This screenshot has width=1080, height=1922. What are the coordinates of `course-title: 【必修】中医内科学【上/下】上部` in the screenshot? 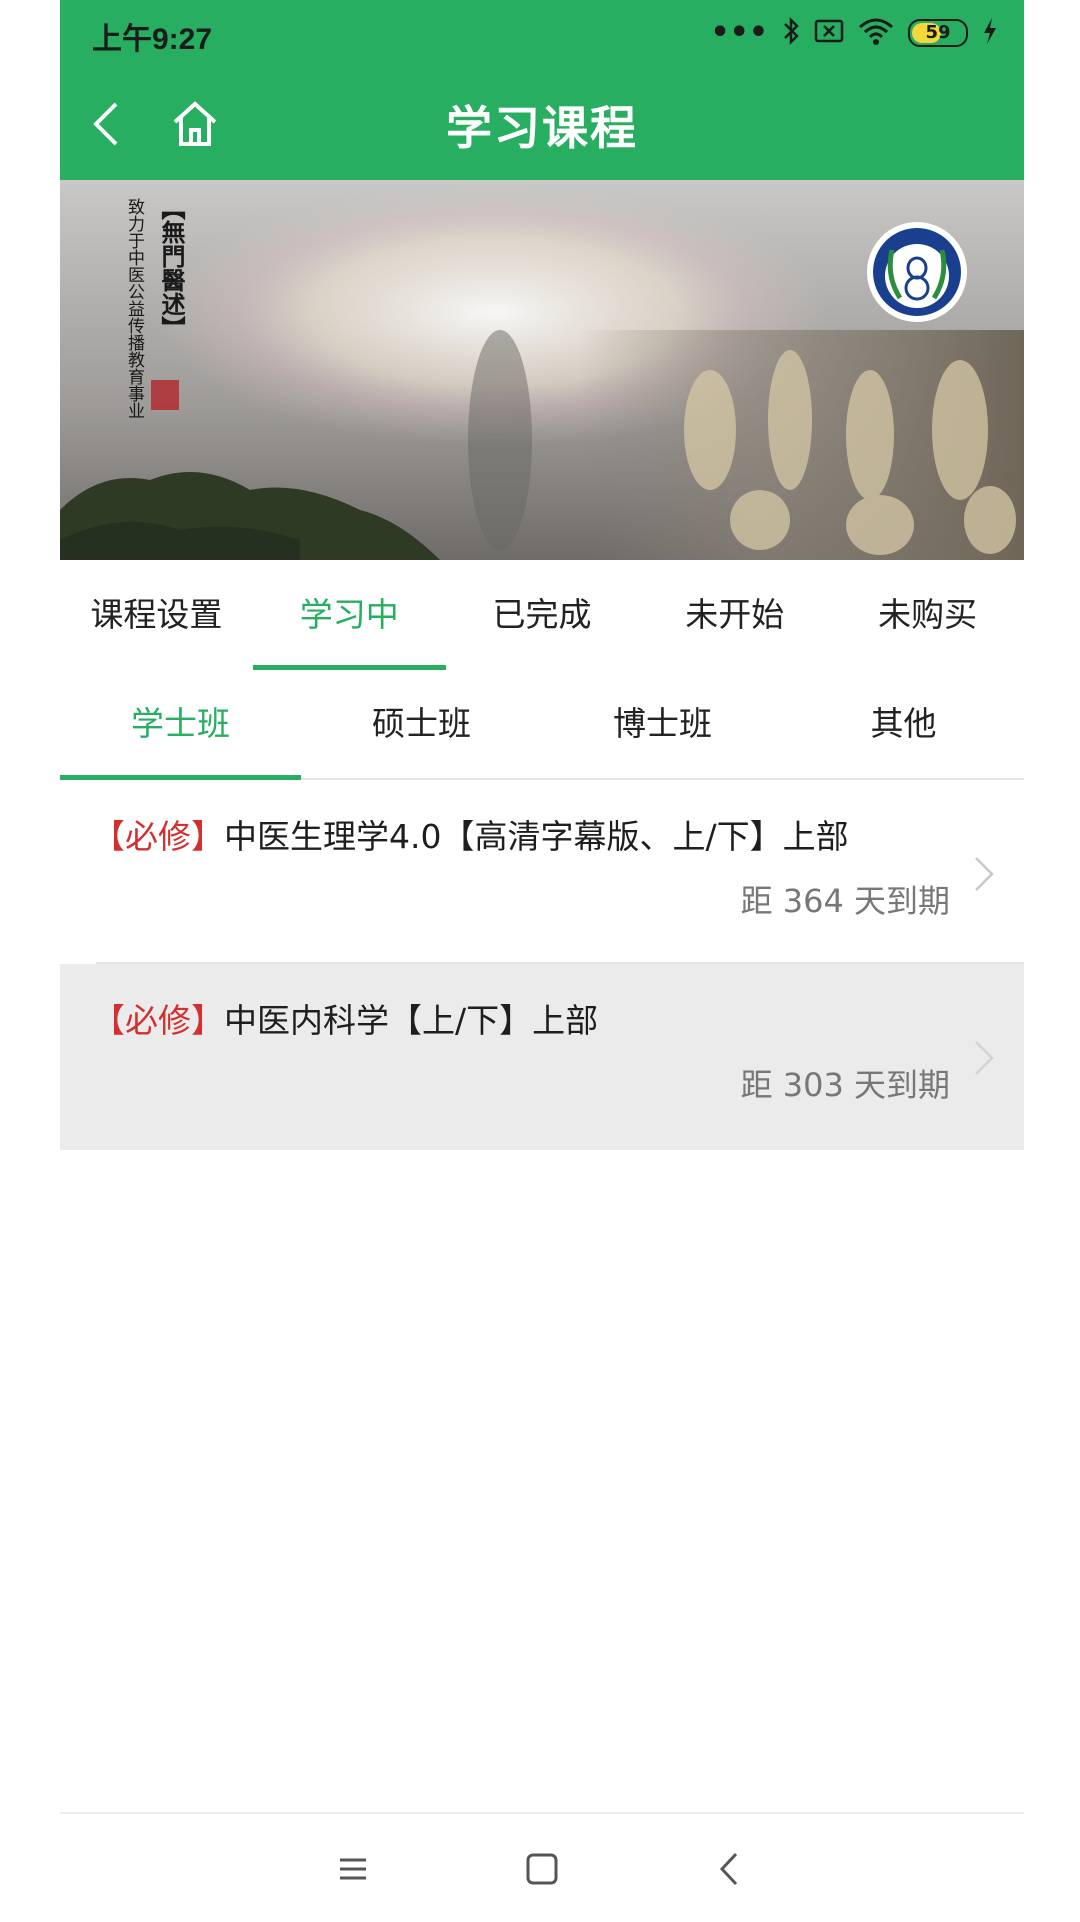 It's located at (345, 1018).